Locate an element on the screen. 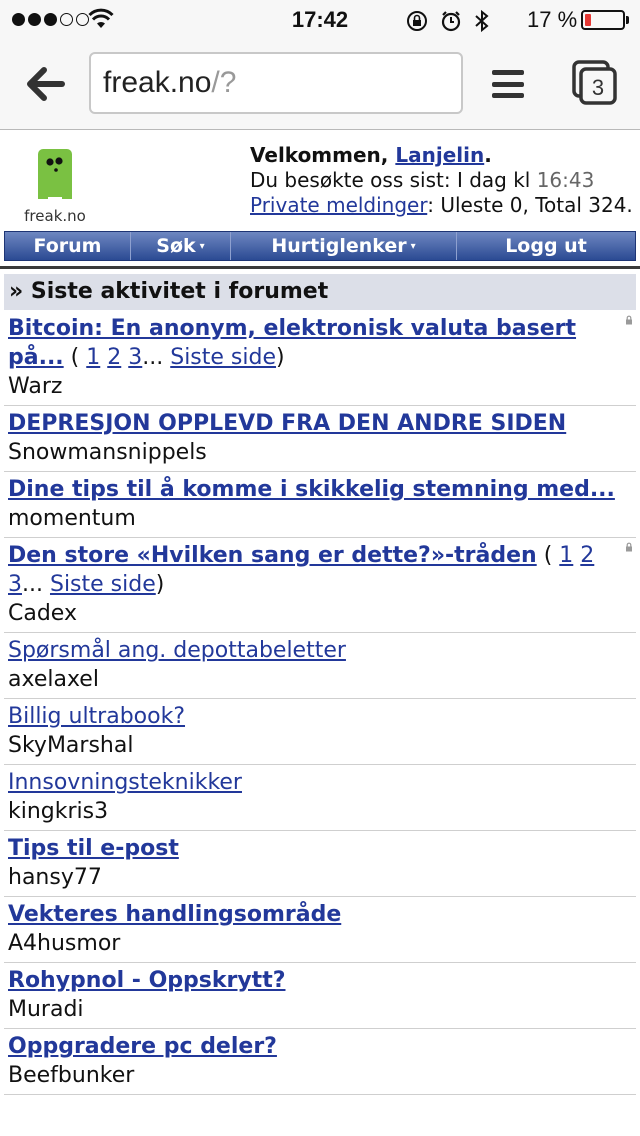 The height and width of the screenshot is (1136, 640). divider is located at coordinates (320, 267).